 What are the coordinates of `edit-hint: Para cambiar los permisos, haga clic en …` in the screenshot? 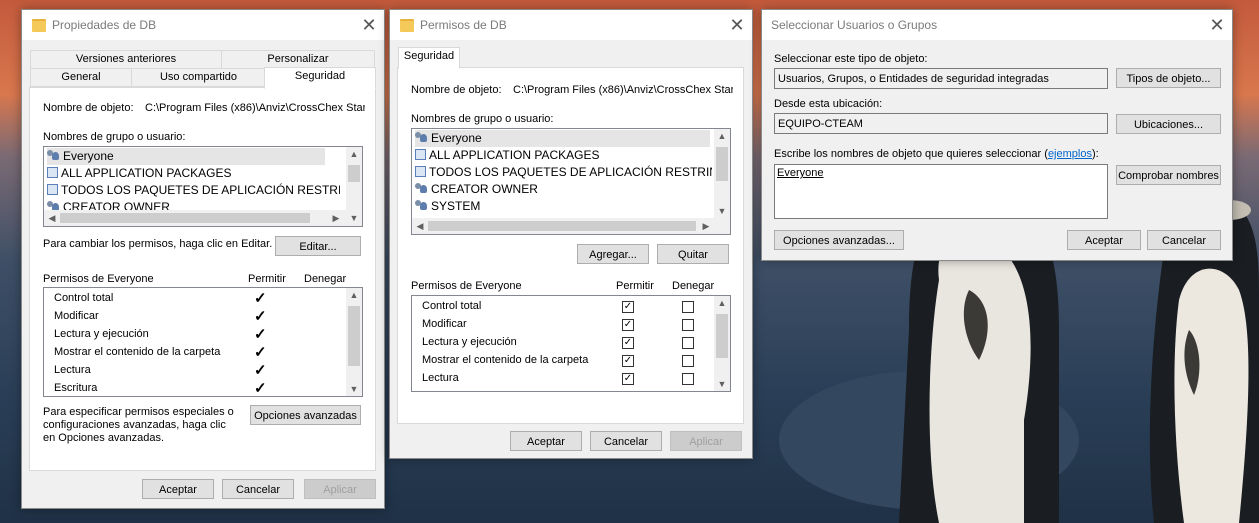 It's located at (158, 244).